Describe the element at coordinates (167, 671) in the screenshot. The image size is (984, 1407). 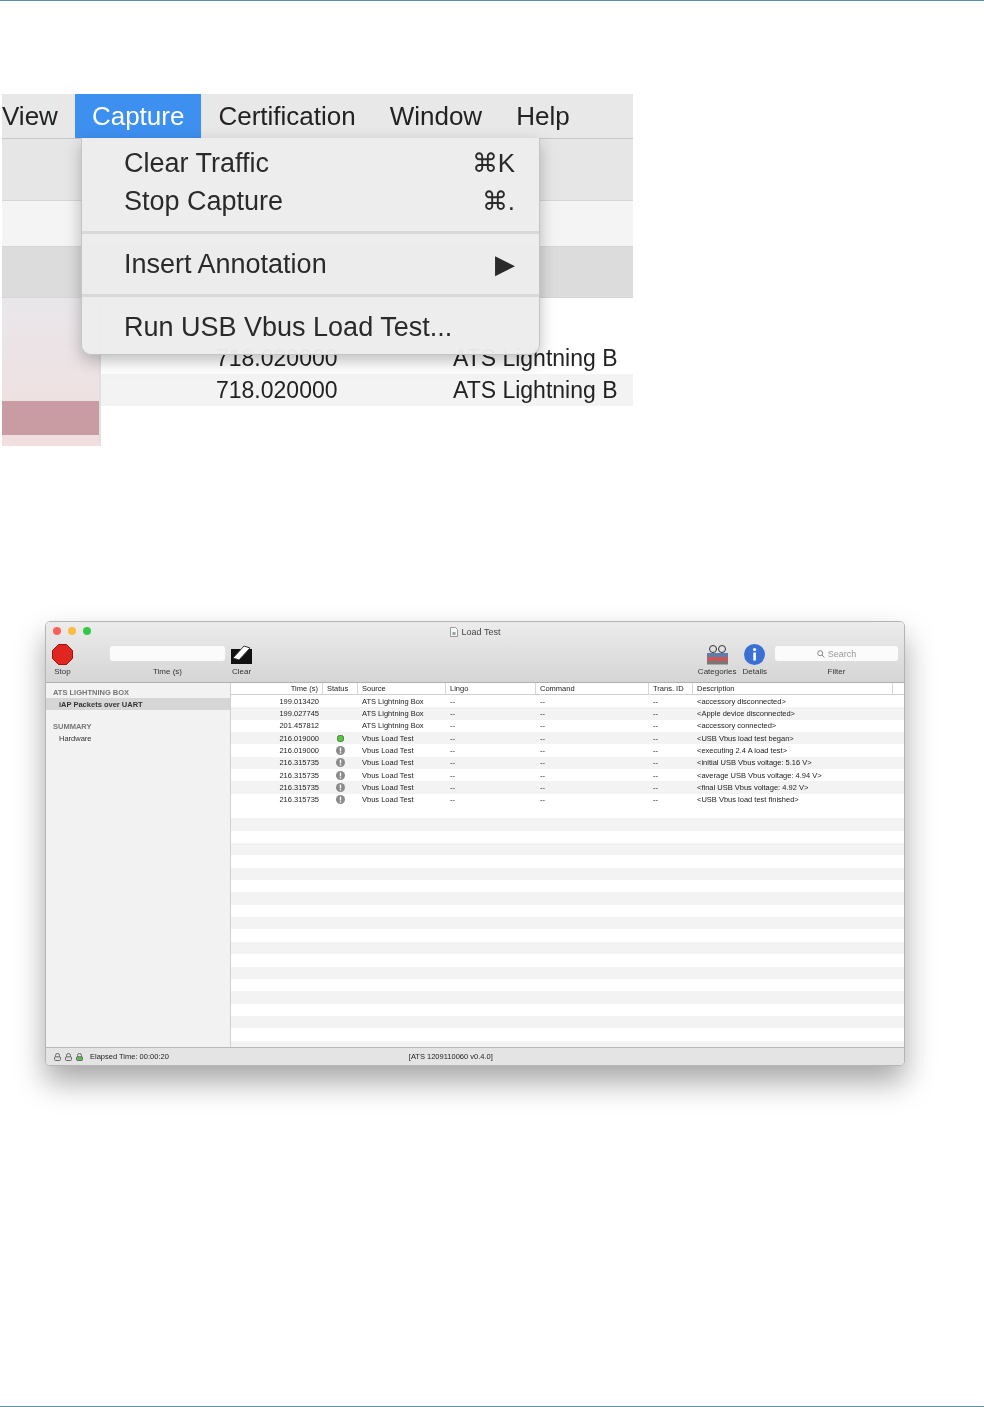
I see `time-label: Time (s)` at that location.